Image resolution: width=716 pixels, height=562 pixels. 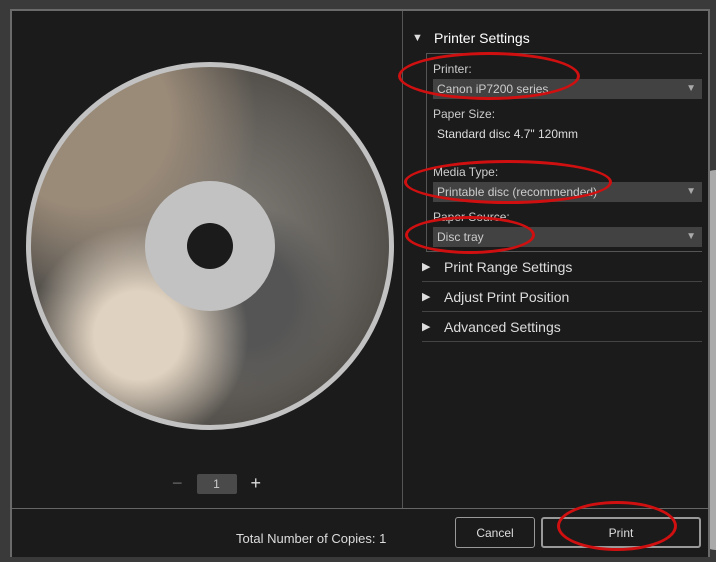 I want to click on section-title: Print Range Settings, so click(x=508, y=266).